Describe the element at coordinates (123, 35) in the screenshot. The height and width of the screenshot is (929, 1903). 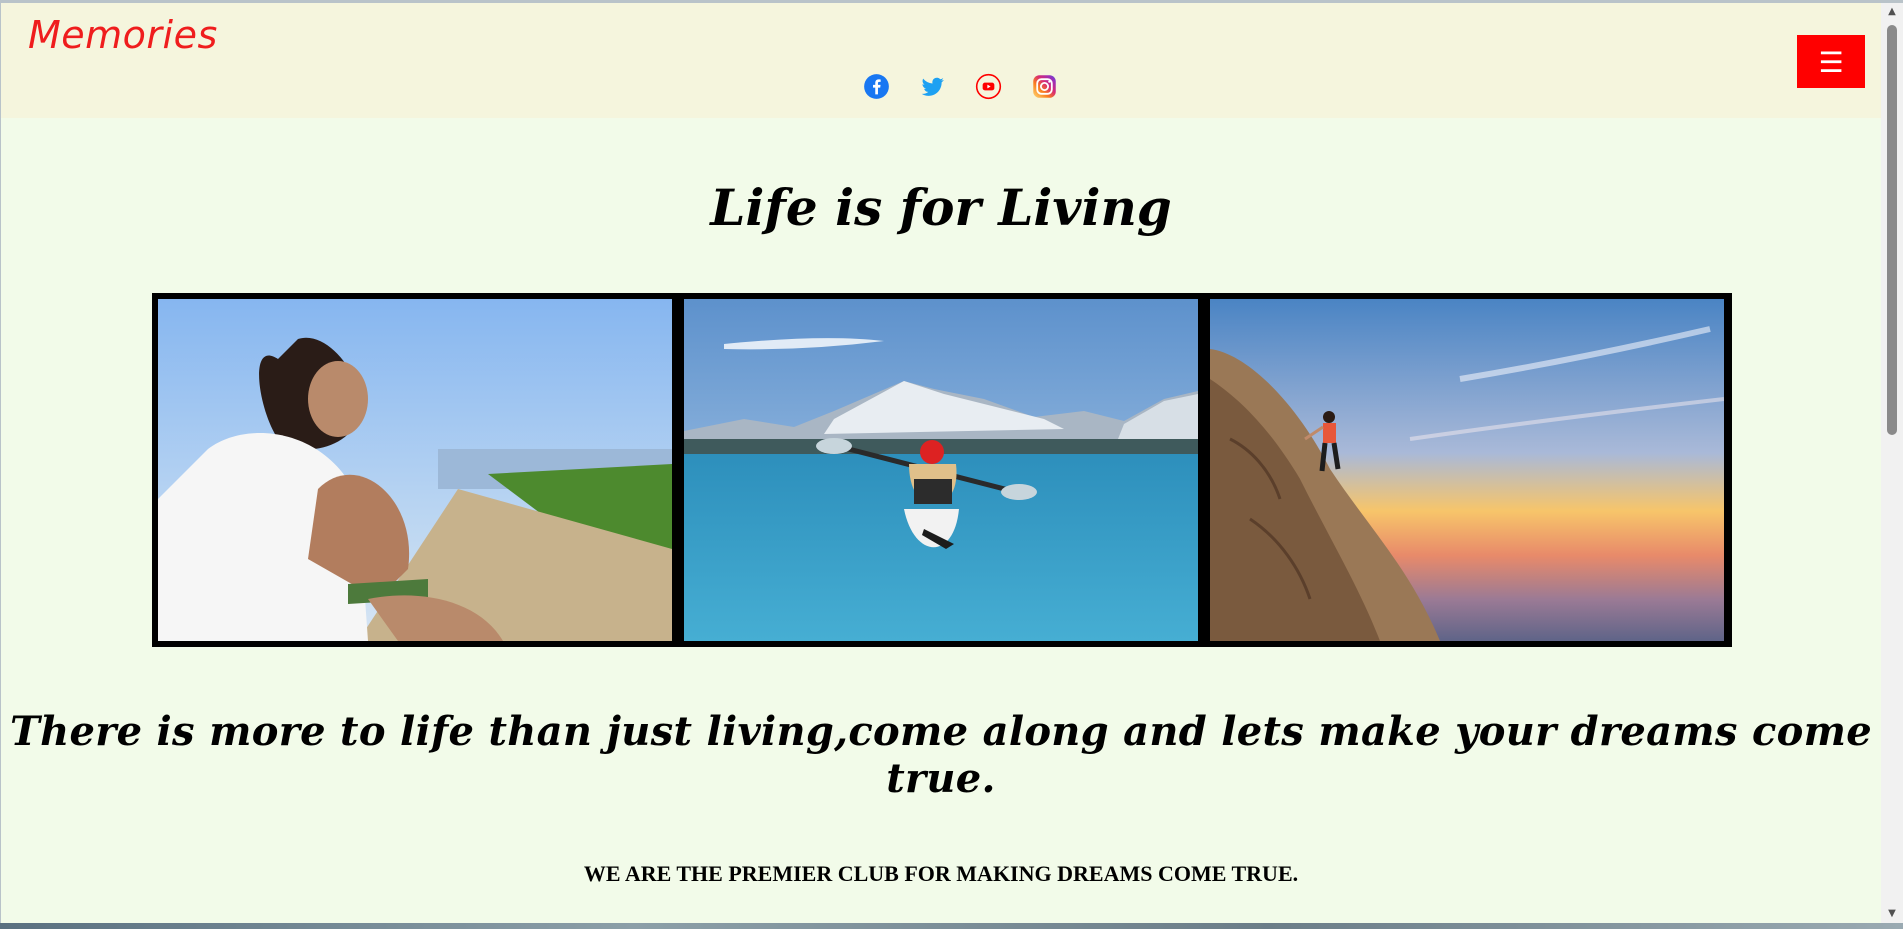
I see `site-logo: Memories` at that location.